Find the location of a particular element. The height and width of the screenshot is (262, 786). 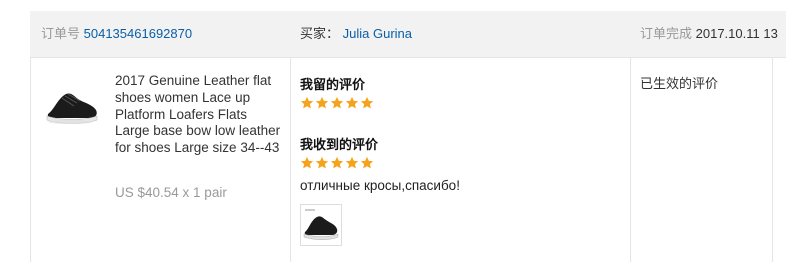

order-number-link: 504135461692870 is located at coordinates (138, 33).